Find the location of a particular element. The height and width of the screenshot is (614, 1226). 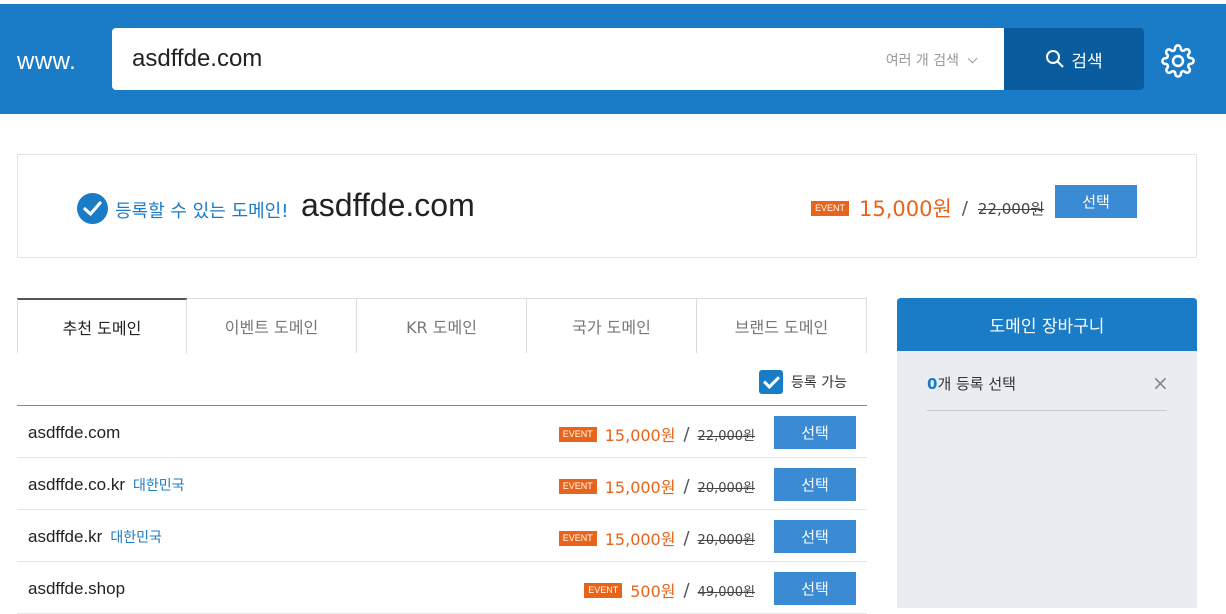

multi-search-label: 여러 개 검색 is located at coordinates (922, 61).